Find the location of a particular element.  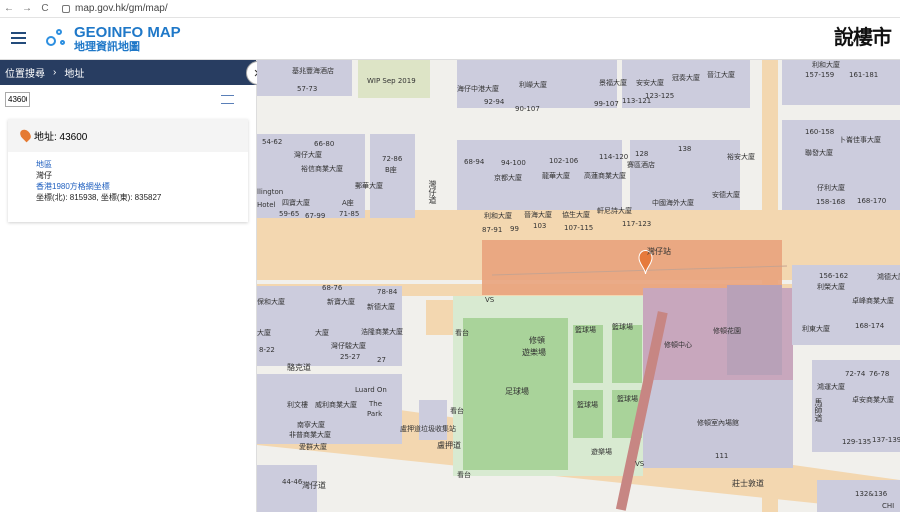

forward-icon: → is located at coordinates (27, 8).